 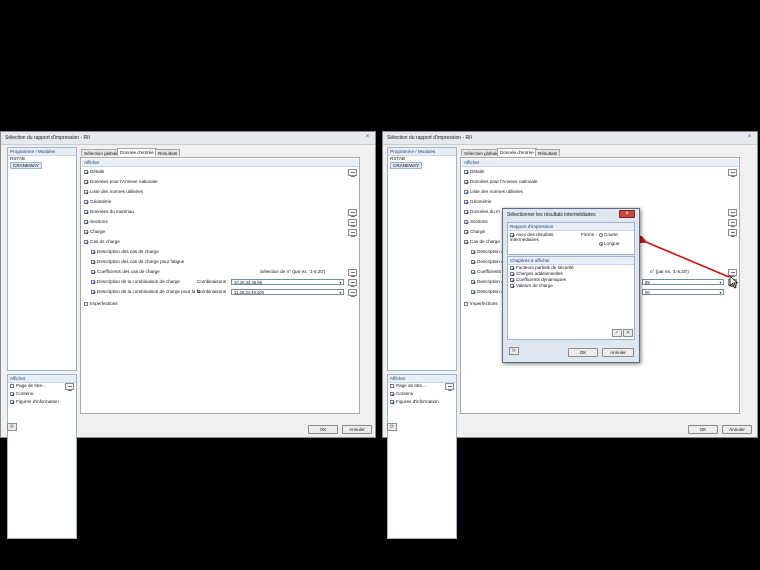 What do you see at coordinates (86, 212) in the screenshot?
I see `materiau-checkbox` at bounding box center [86, 212].